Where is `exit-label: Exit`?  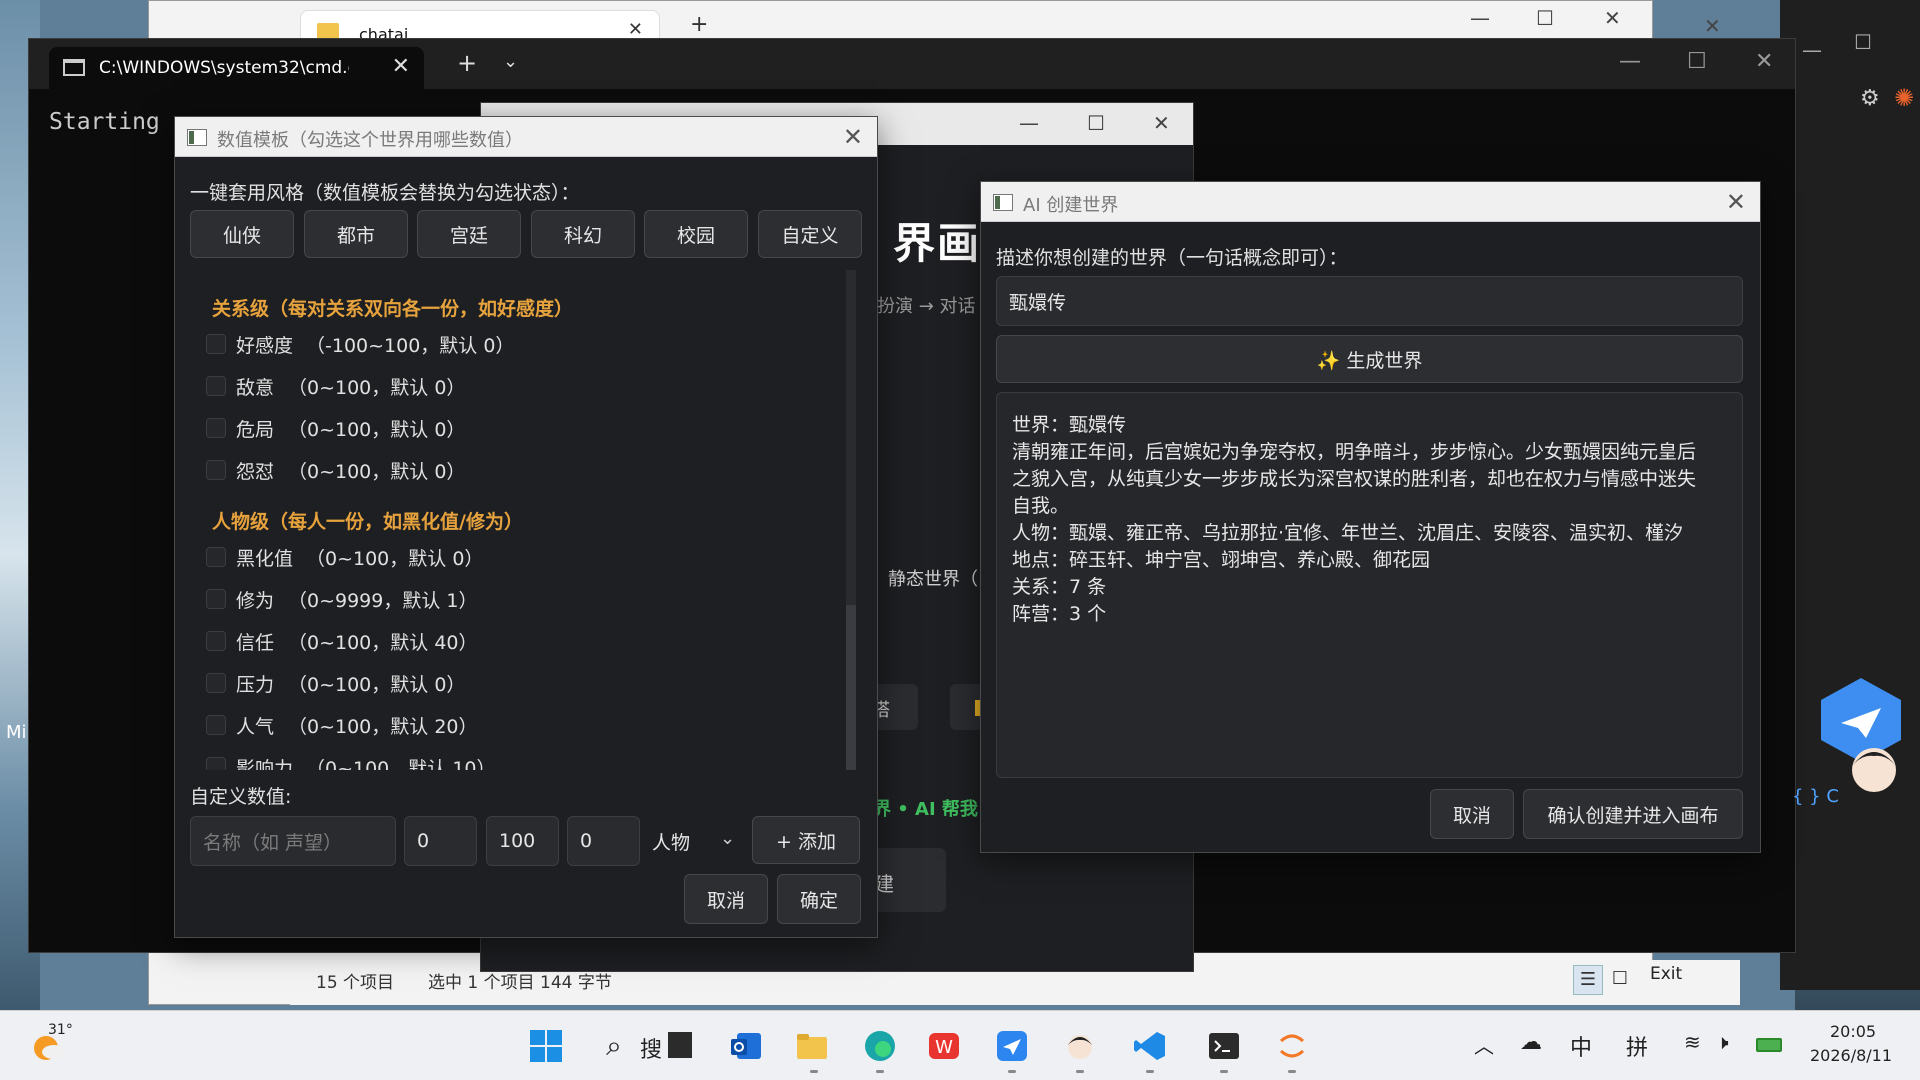 exit-label: Exit is located at coordinates (1666, 974).